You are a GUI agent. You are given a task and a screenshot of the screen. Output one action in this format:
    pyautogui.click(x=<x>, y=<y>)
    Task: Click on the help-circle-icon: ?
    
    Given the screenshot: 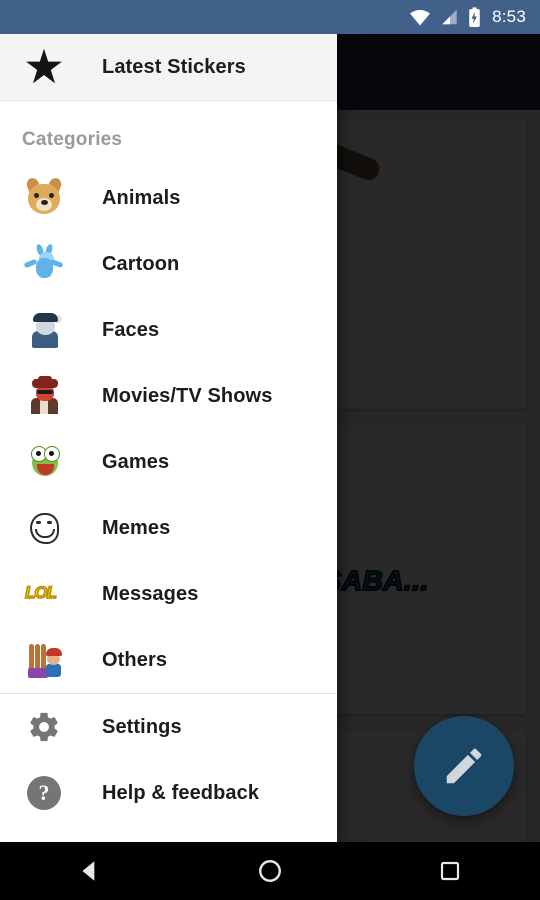 What is the action you would take?
    pyautogui.click(x=44, y=793)
    